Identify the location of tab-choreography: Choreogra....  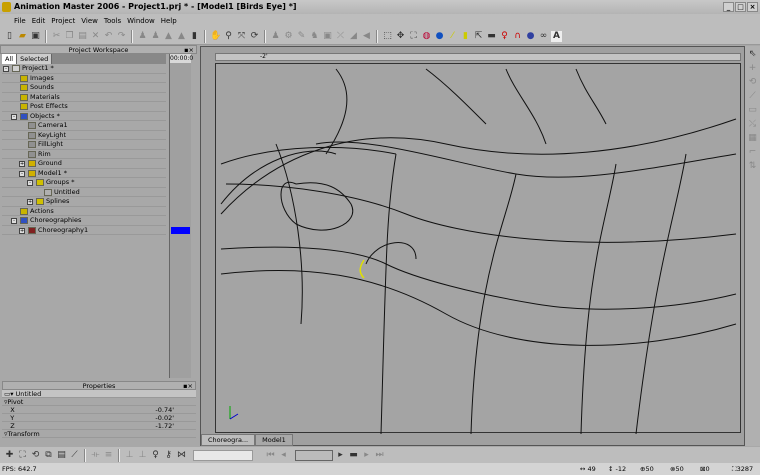
(228, 440).